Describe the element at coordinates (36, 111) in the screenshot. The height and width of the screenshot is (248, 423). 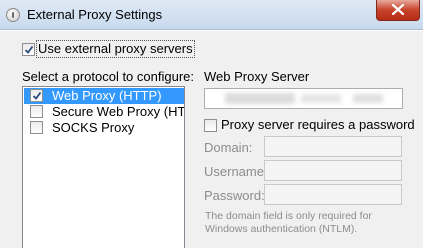
I see `protocol-https-checkbox` at that location.